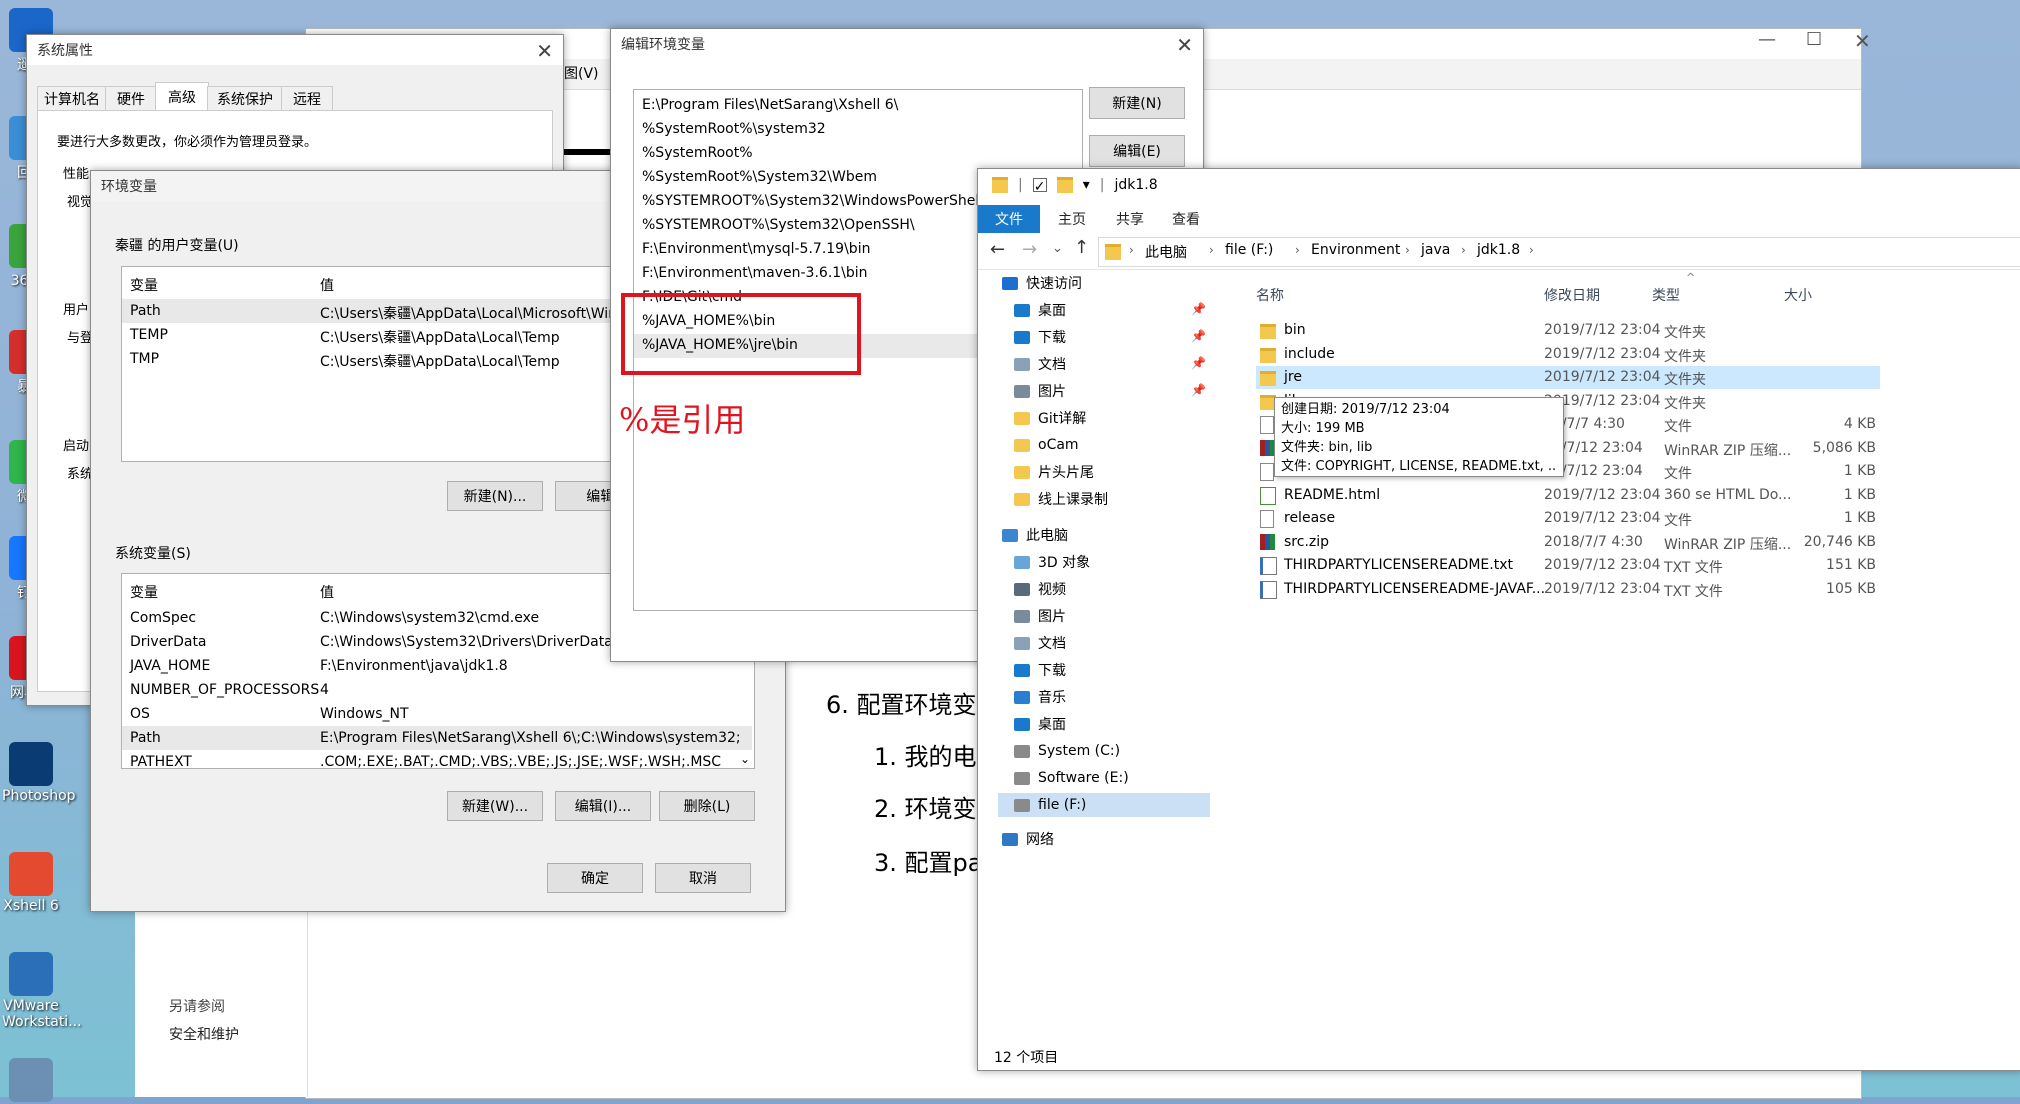 The width and height of the screenshot is (2020, 1104). Describe the element at coordinates (1104, 805) in the screenshot. I see `nav-item: file (F:)` at that location.